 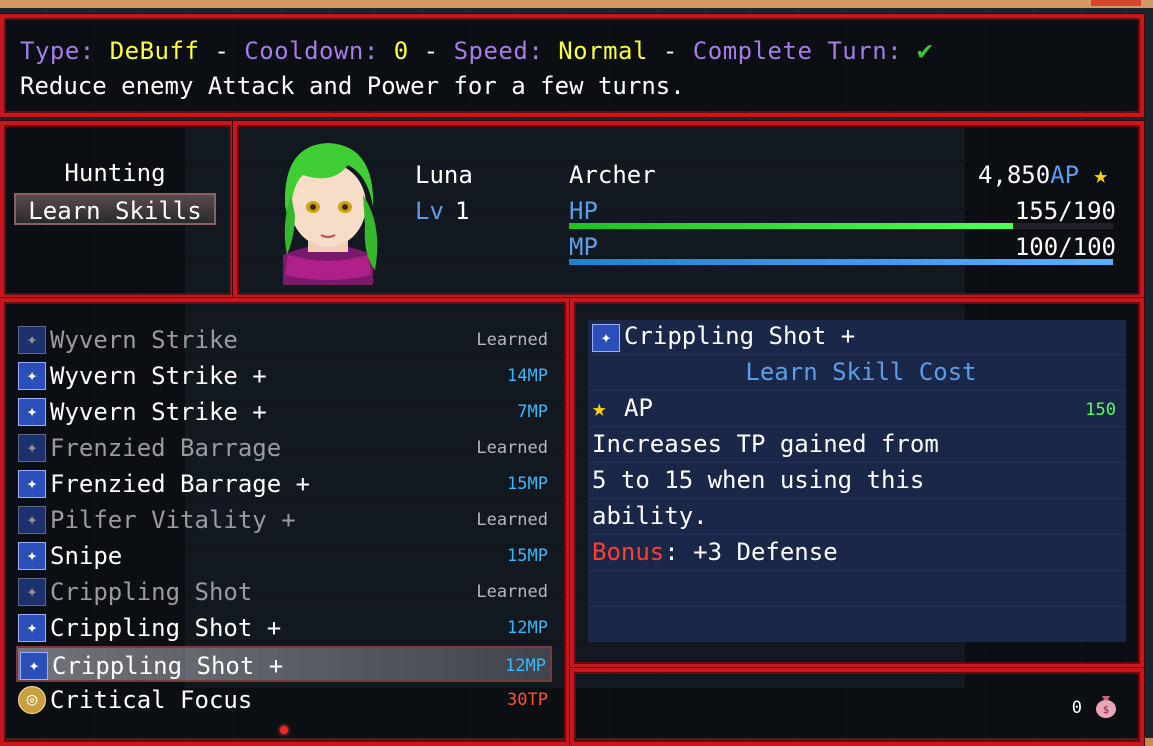 What do you see at coordinates (32, 700) in the screenshot?
I see `focus-skill-icon: ◎` at bounding box center [32, 700].